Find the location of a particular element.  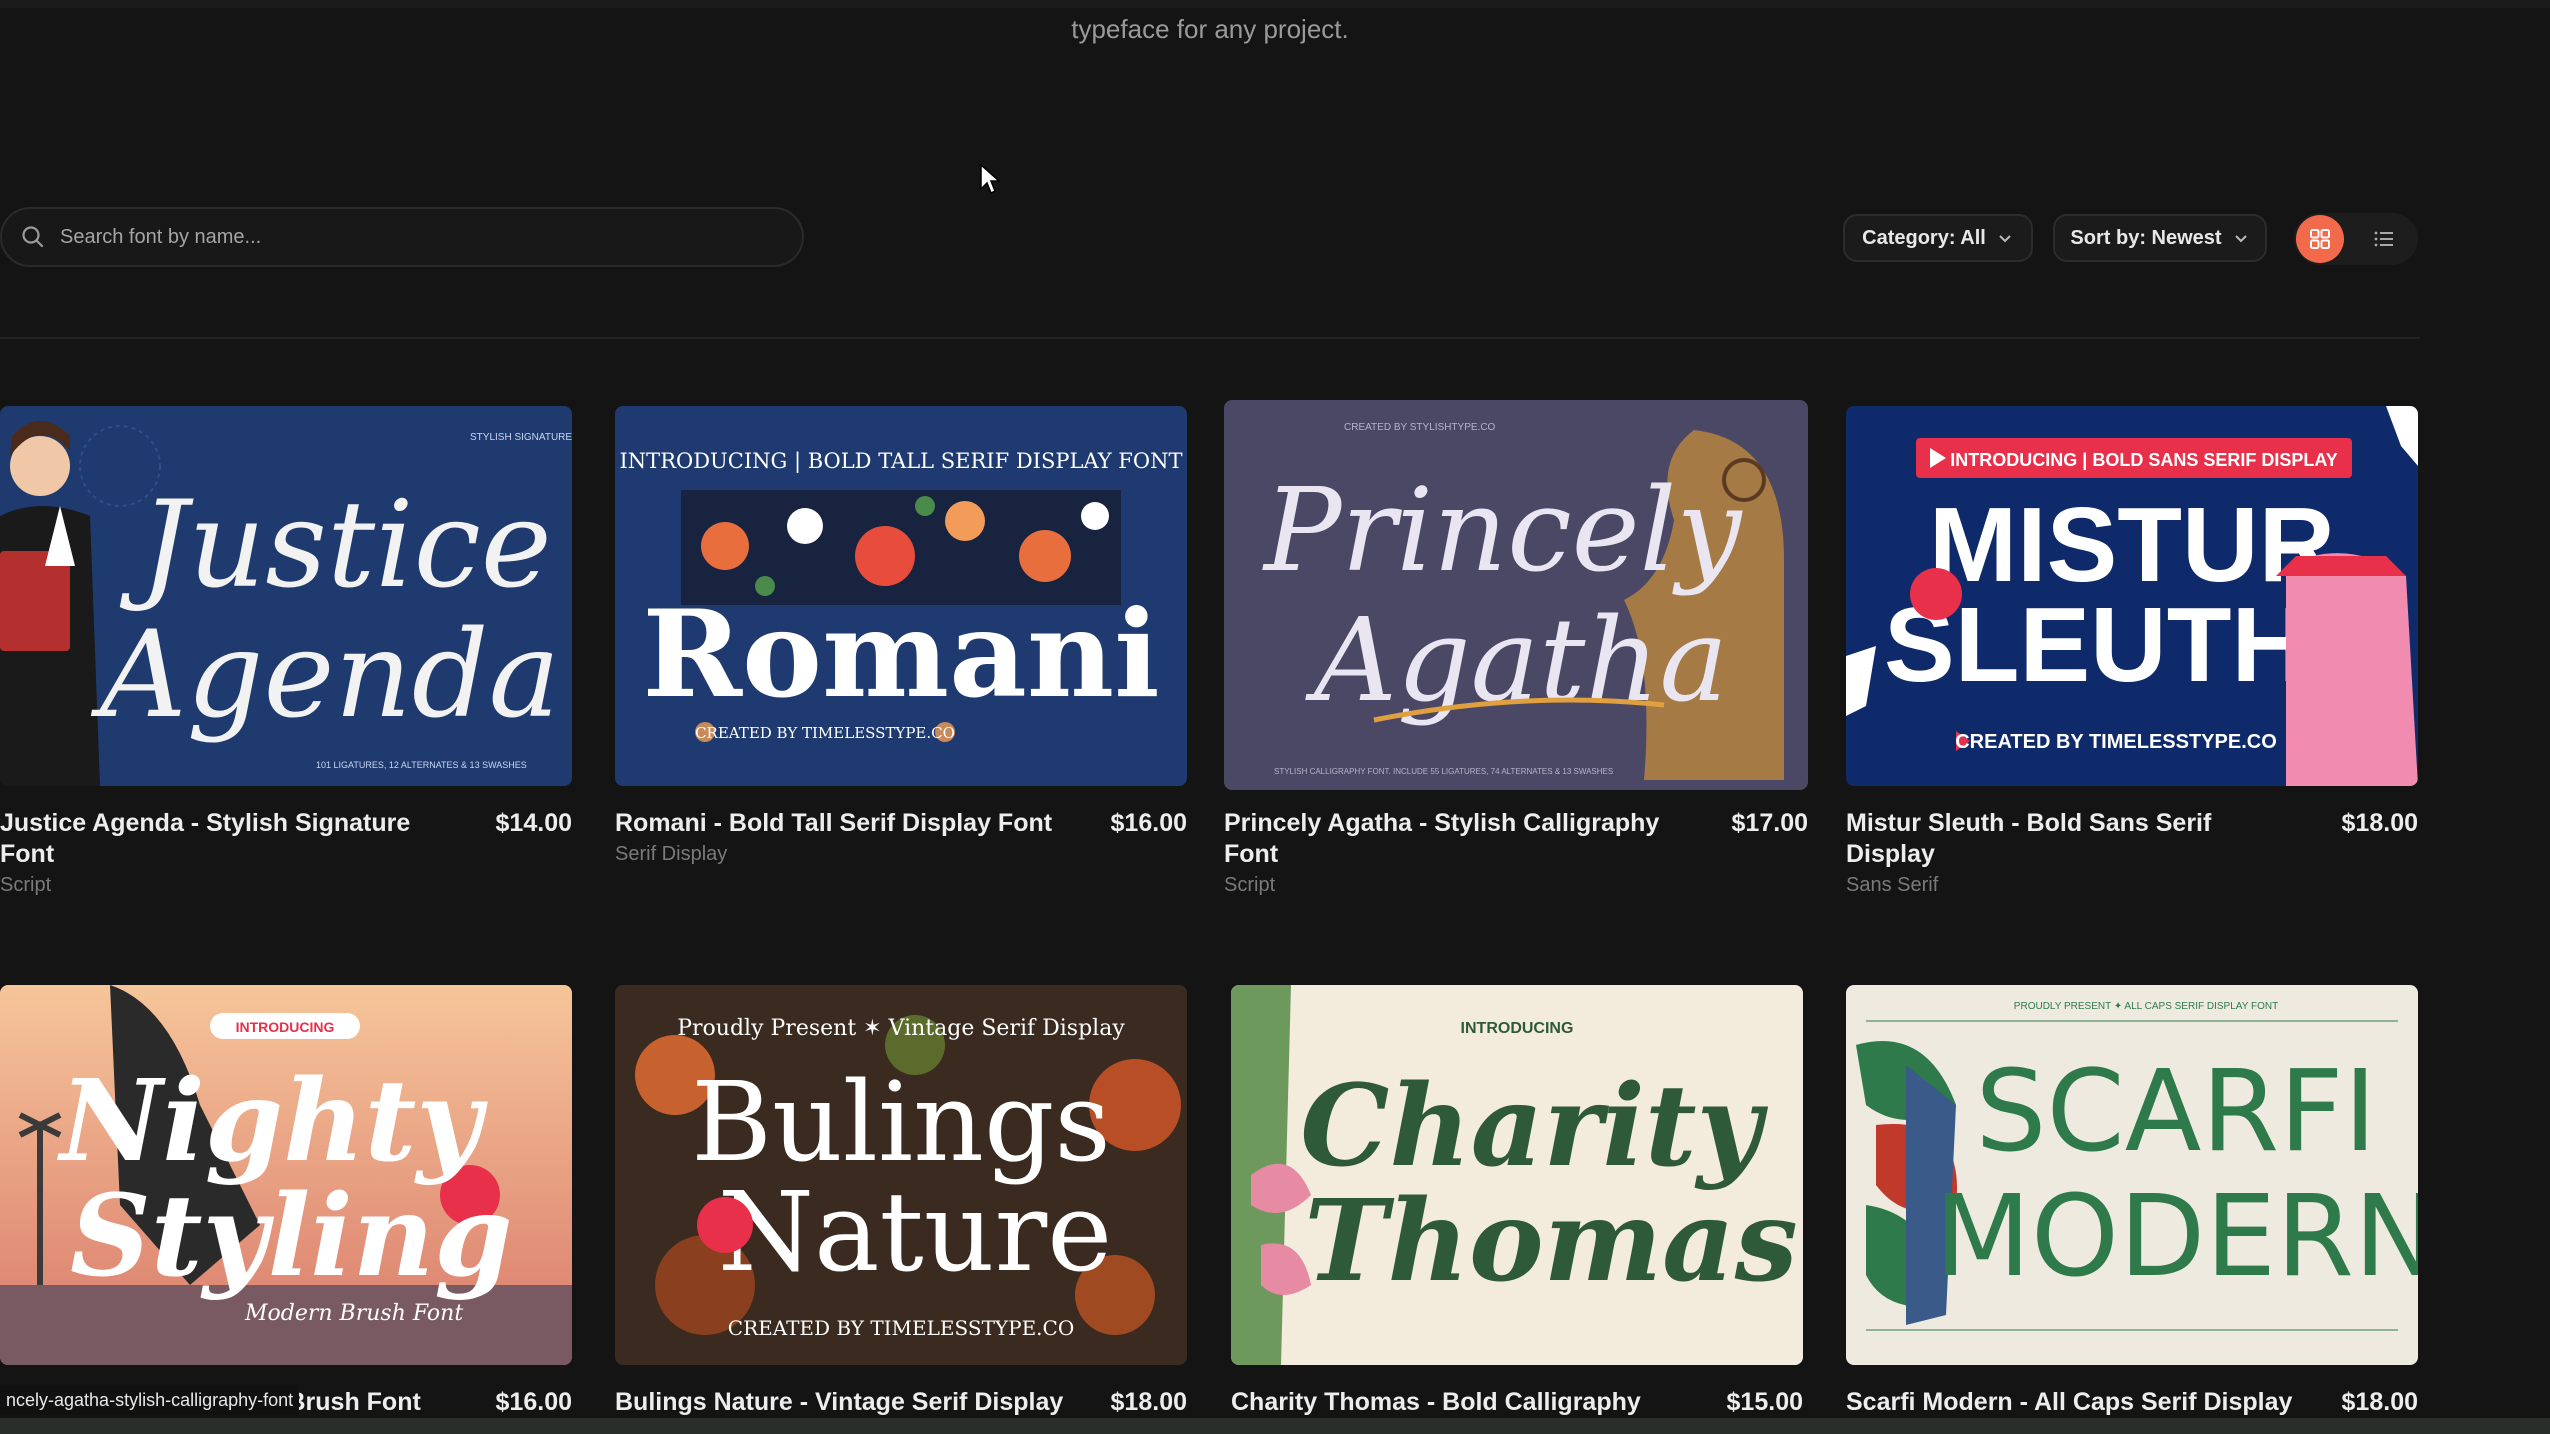

svg-text: Agenda is located at coordinates (325, 675).